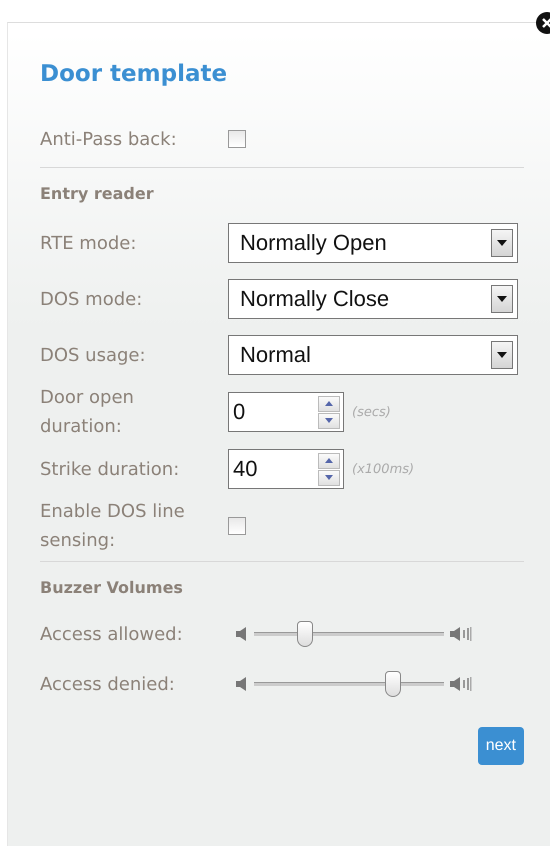  Describe the element at coordinates (286, 469) in the screenshot. I see `number-input: 40` at that location.